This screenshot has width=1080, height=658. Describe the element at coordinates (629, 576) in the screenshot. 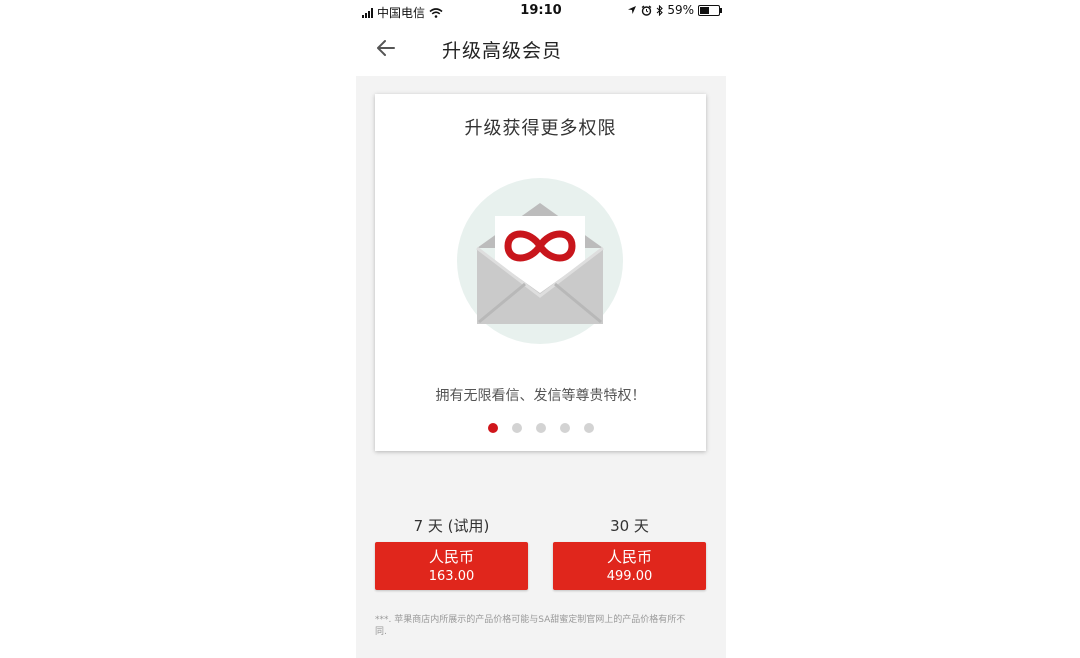

I see `price-label: 499.00` at that location.